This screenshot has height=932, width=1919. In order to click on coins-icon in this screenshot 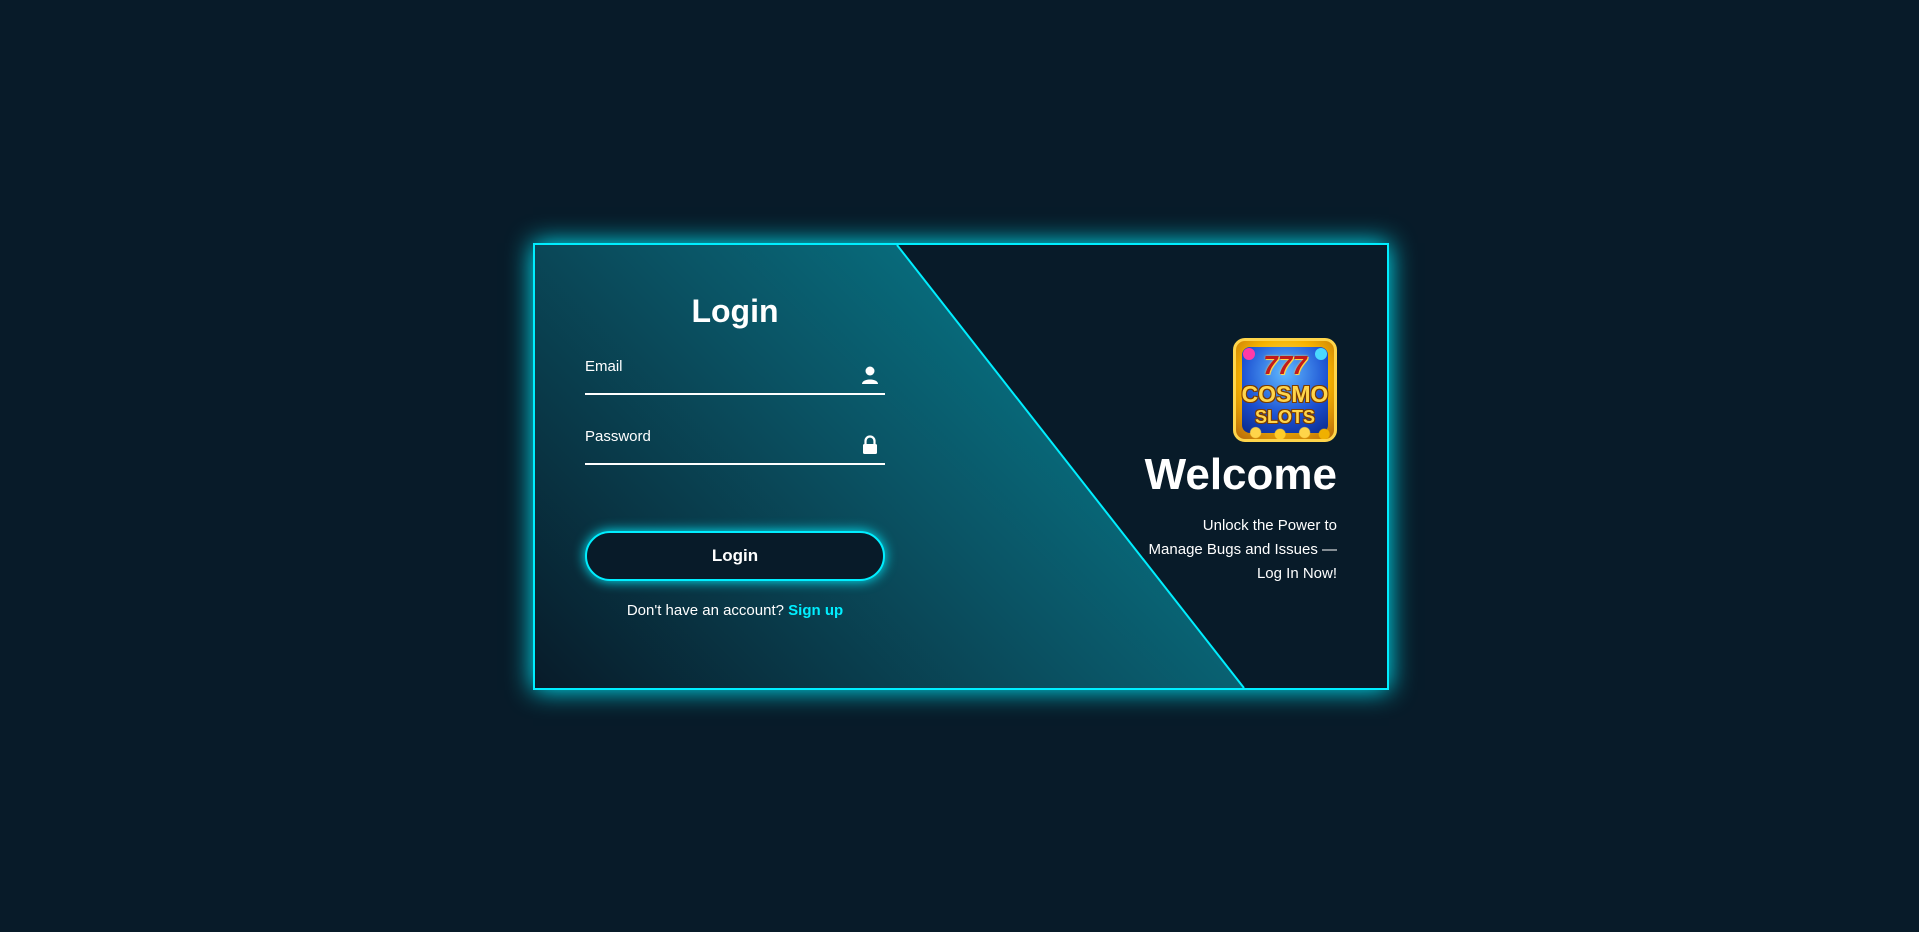, I will do `click(1285, 431)`.